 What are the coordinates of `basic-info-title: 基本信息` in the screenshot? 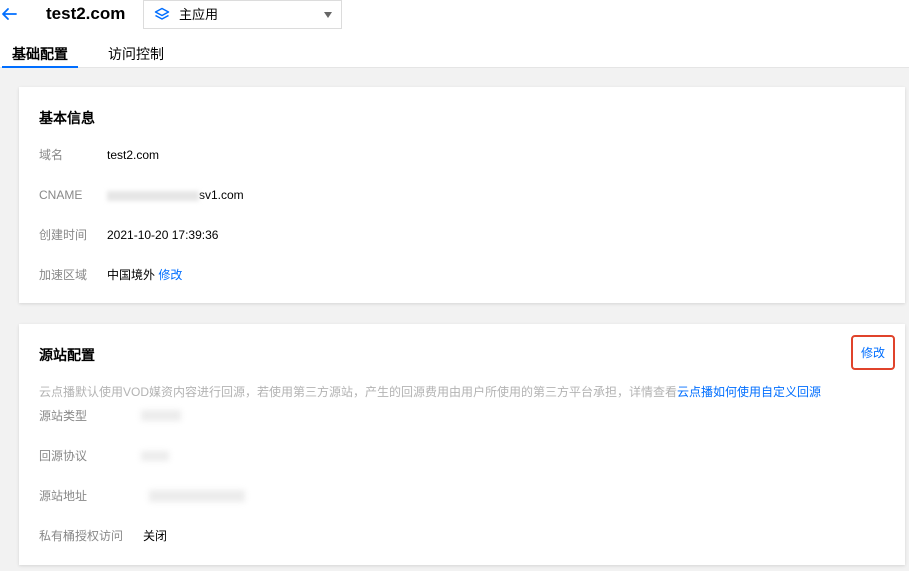 It's located at (67, 118).